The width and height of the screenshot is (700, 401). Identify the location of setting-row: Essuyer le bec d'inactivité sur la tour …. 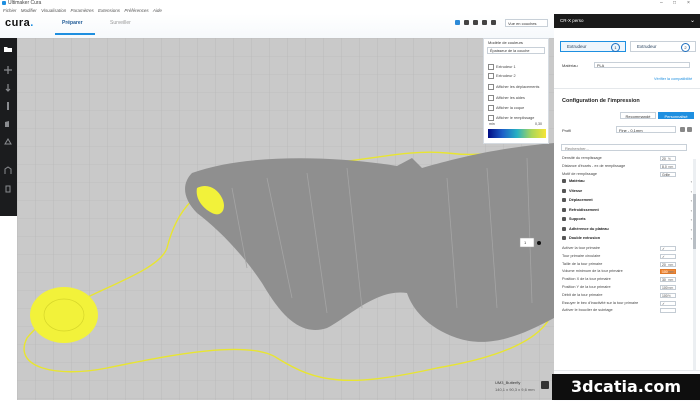
(624, 303).